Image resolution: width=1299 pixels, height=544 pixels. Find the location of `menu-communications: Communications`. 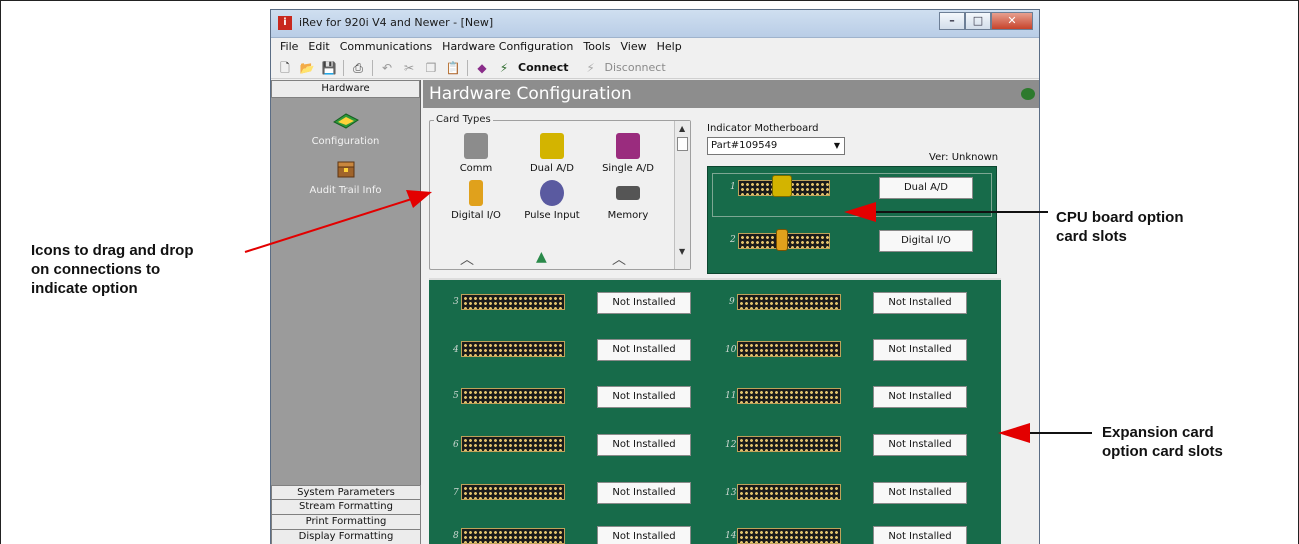

menu-communications: Communications is located at coordinates (386, 47).